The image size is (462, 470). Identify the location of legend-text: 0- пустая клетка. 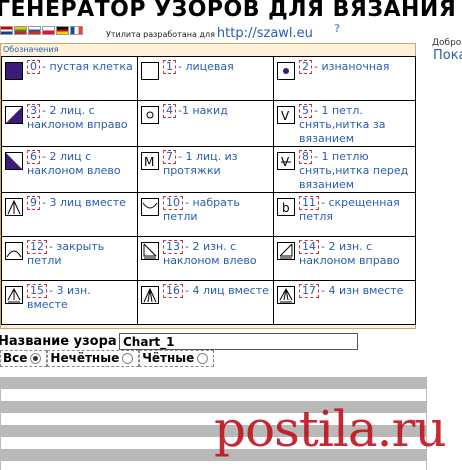
(80, 67).